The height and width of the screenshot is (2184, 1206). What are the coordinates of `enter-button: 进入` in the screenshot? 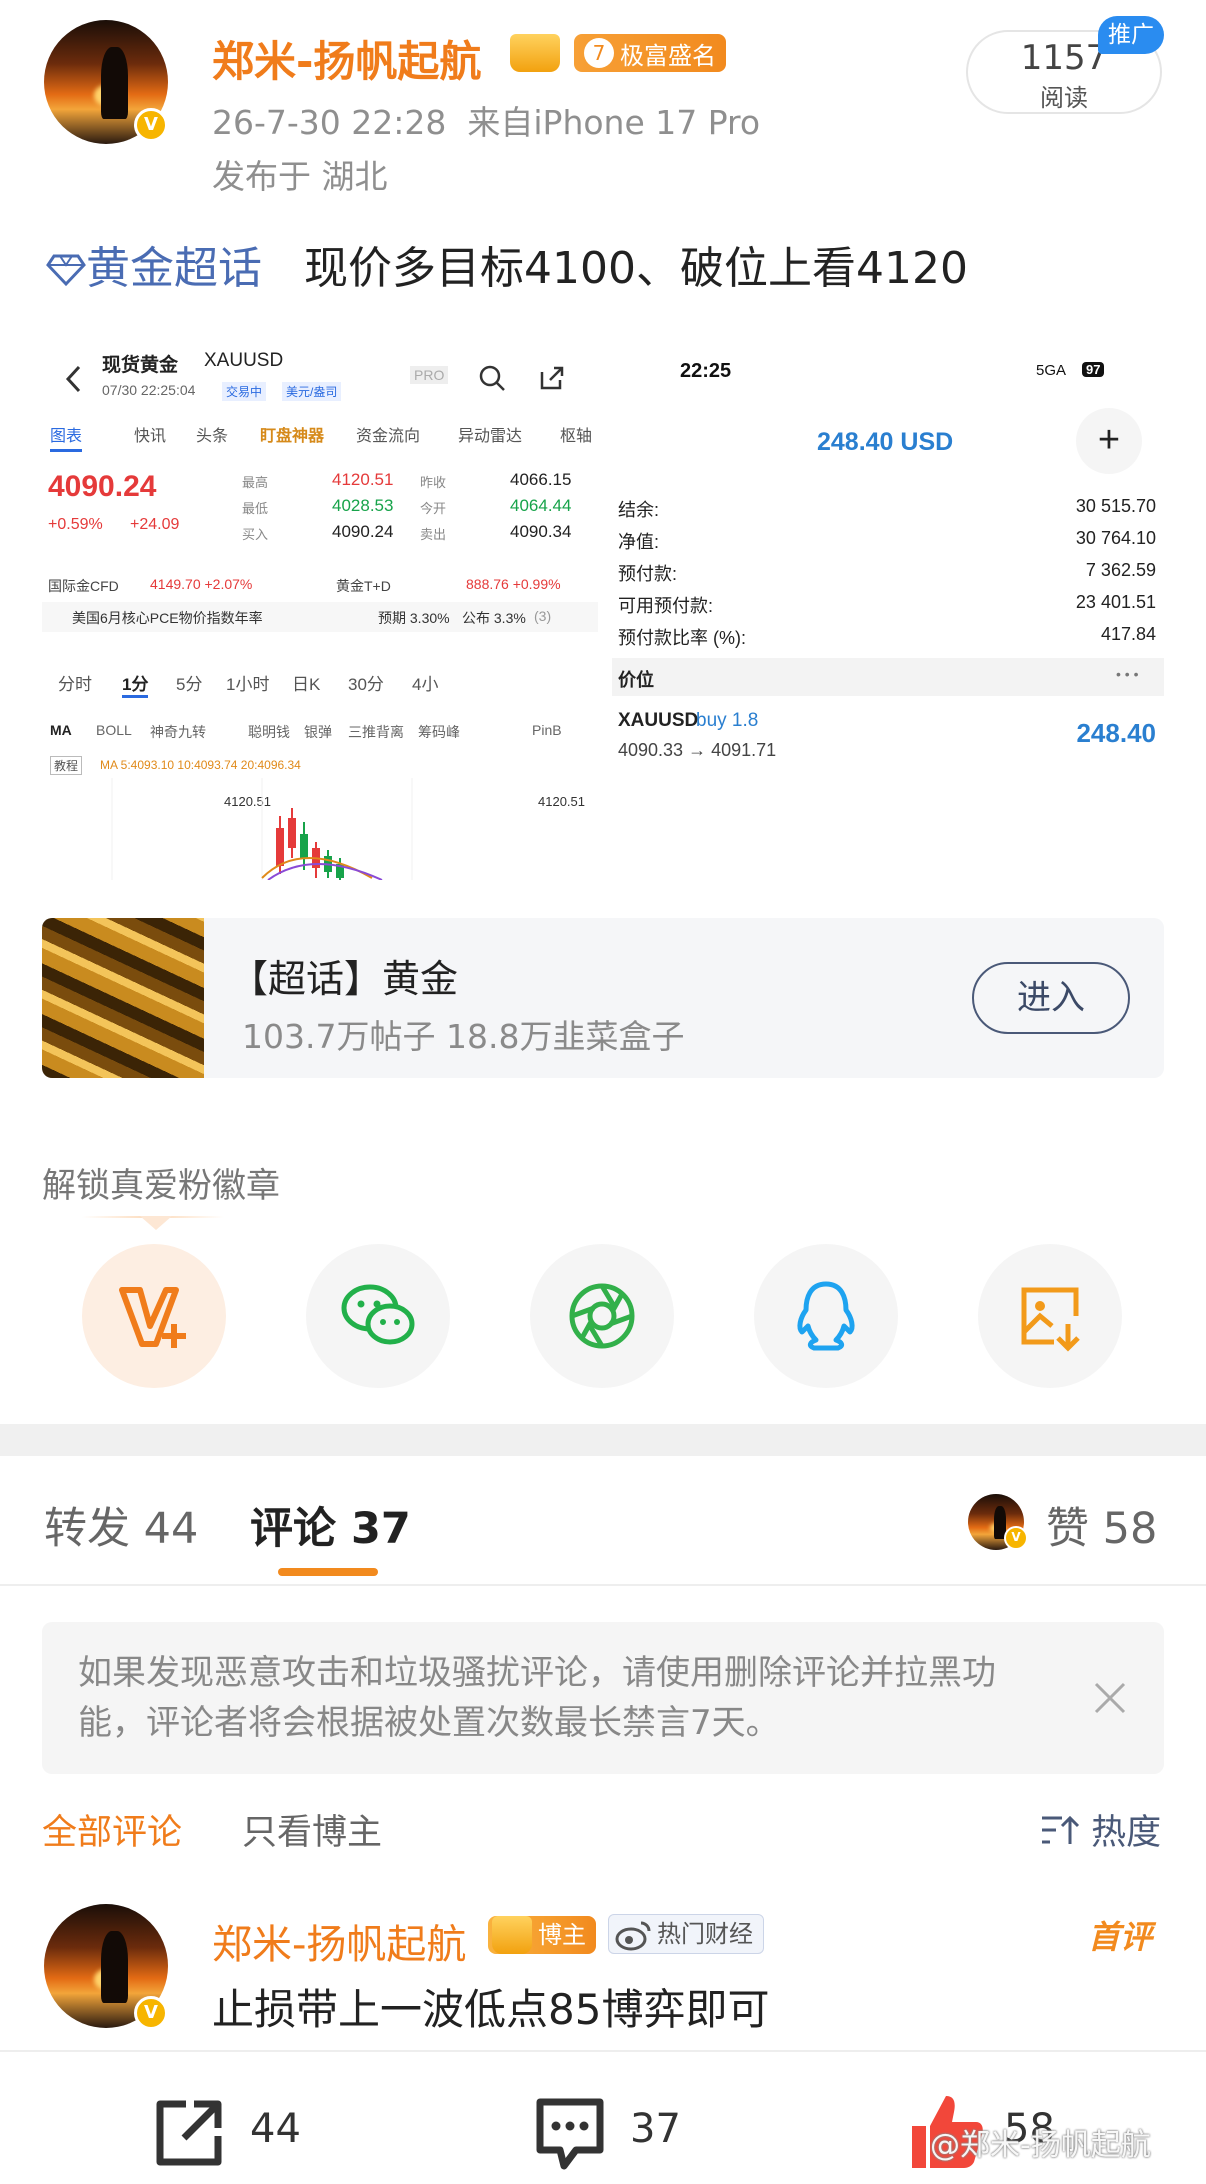 It's located at (1051, 998).